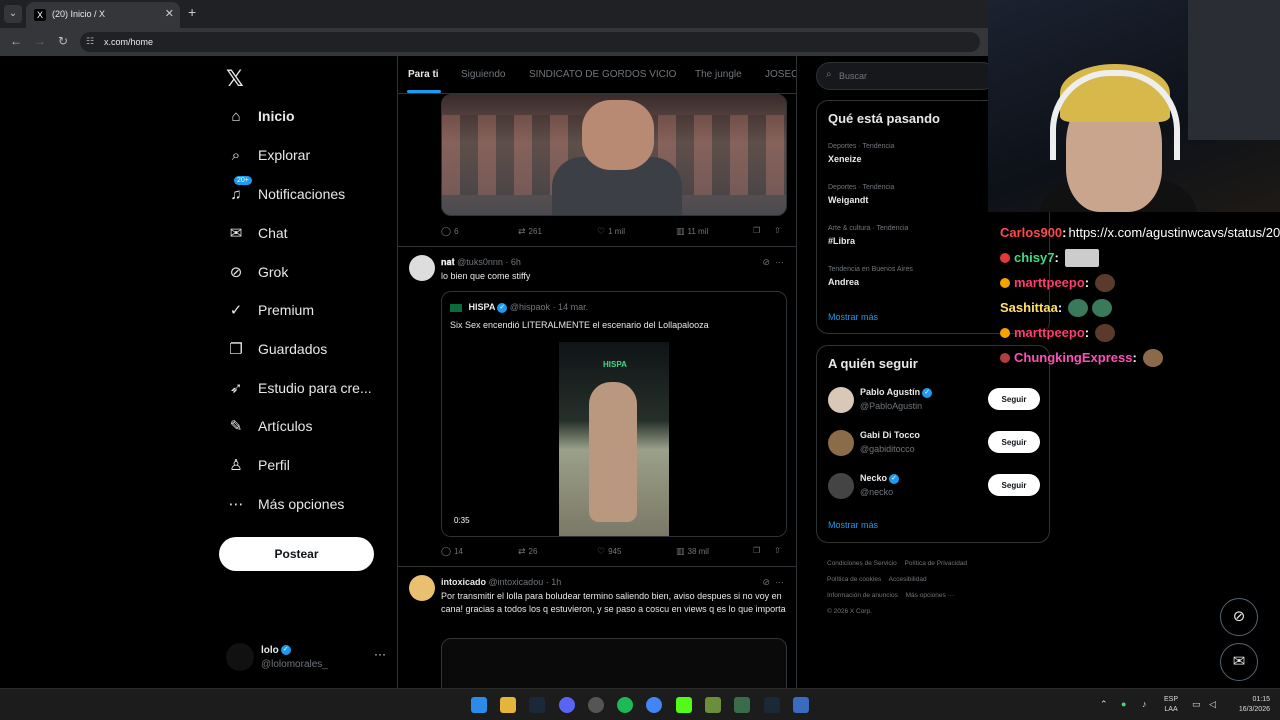 The height and width of the screenshot is (720, 1280). What do you see at coordinates (306, 657) in the screenshot?
I see `account-switcher: lolo ✓ @lolomorales_ ···` at bounding box center [306, 657].